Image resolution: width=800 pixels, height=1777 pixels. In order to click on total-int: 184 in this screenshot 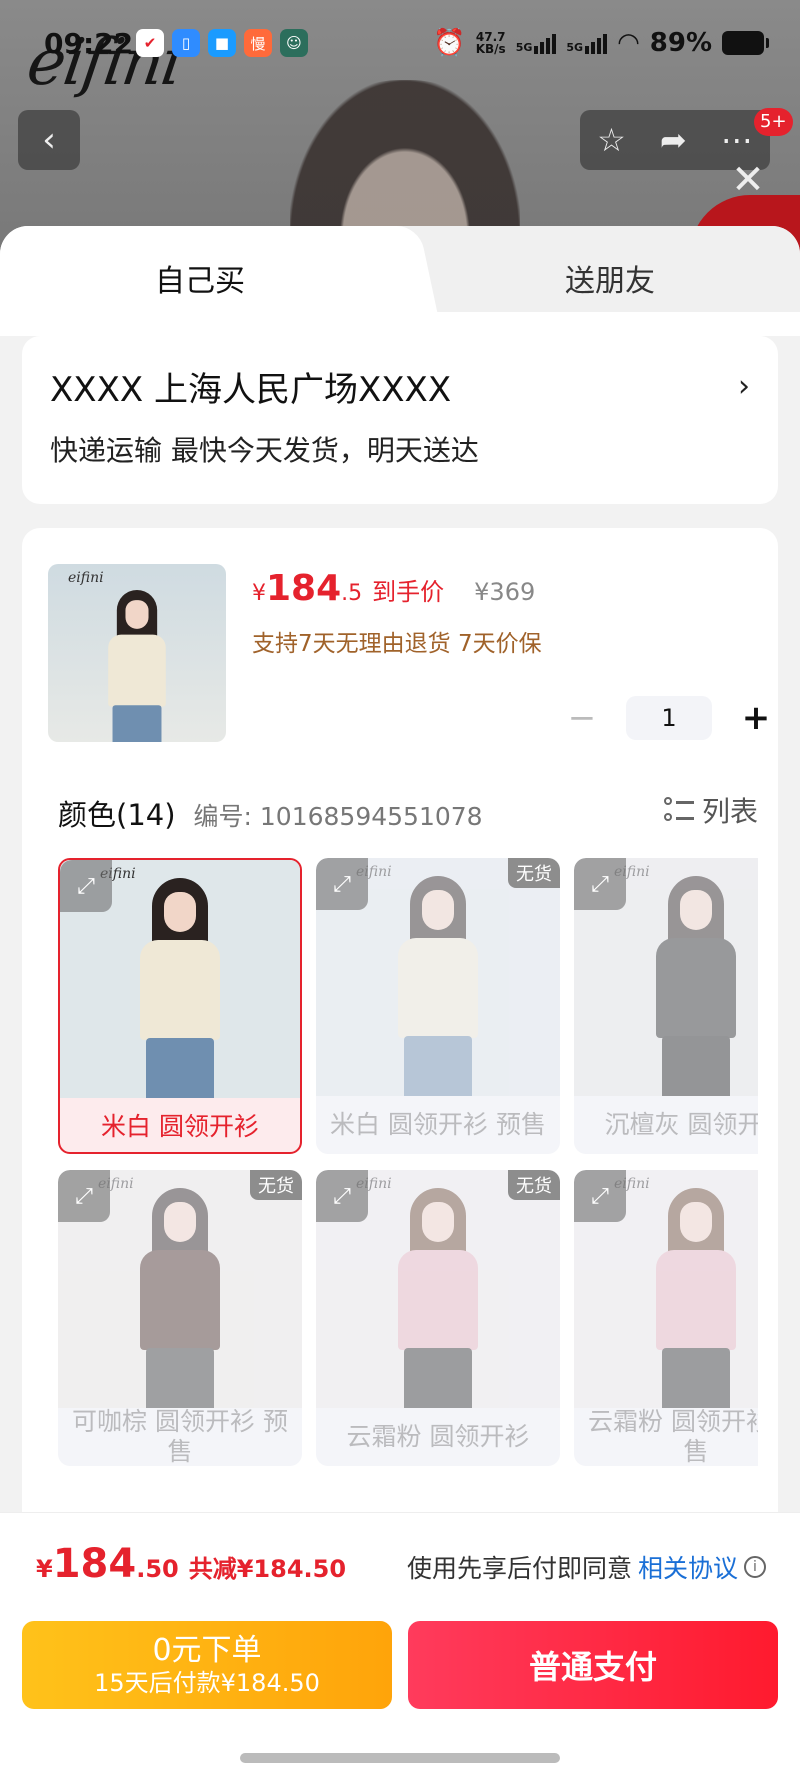, I will do `click(94, 1564)`.